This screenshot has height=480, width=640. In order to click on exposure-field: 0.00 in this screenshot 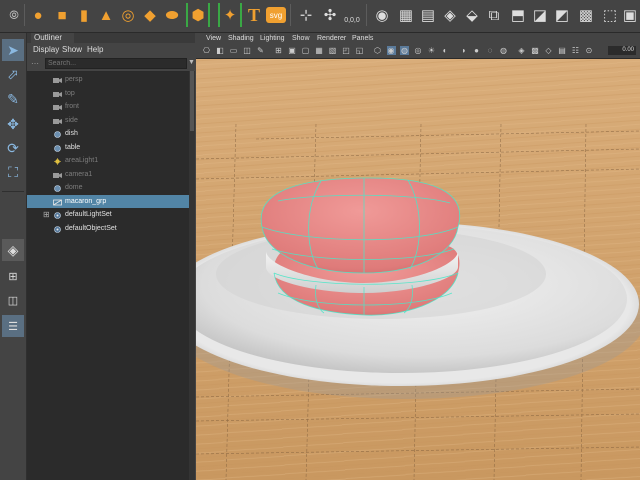, I will do `click(622, 50)`.